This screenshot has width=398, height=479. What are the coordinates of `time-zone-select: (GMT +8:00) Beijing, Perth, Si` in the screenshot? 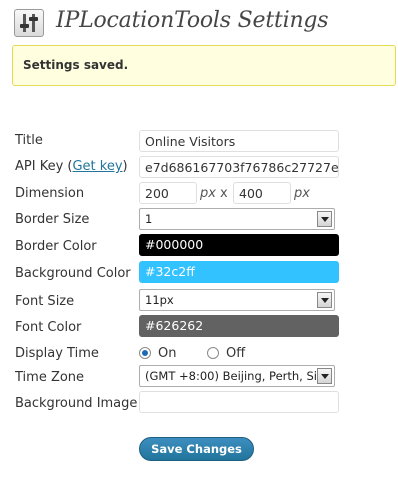 It's located at (237, 376).